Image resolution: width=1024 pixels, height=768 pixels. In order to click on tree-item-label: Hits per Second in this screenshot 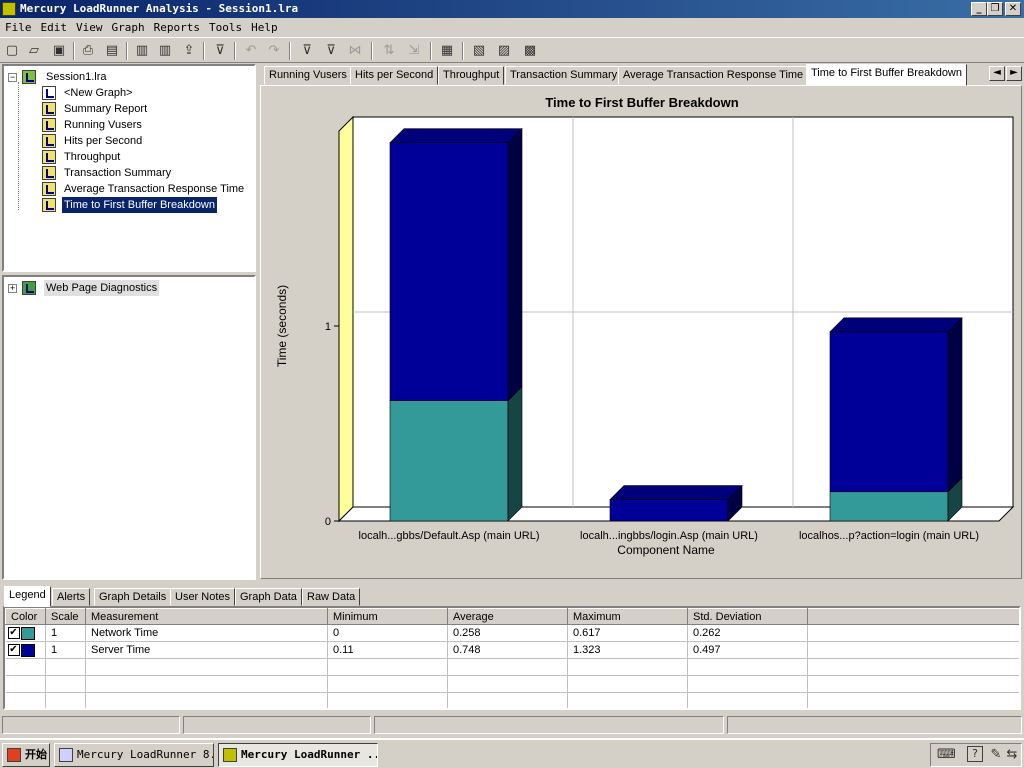, I will do `click(103, 141)`.